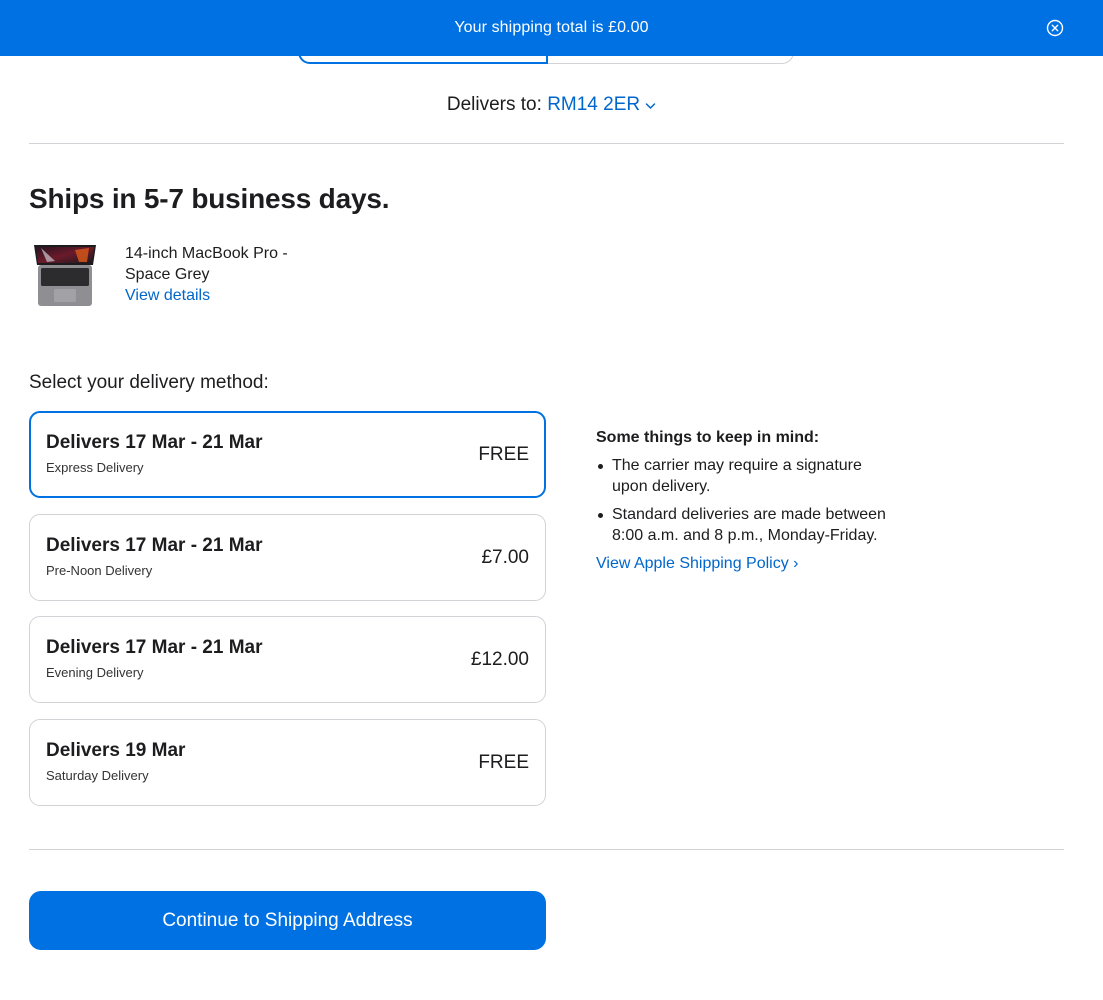 Image resolution: width=1103 pixels, height=1000 pixels. I want to click on shipping-total-banner: Your shipping total is £0.00, so click(551, 28).